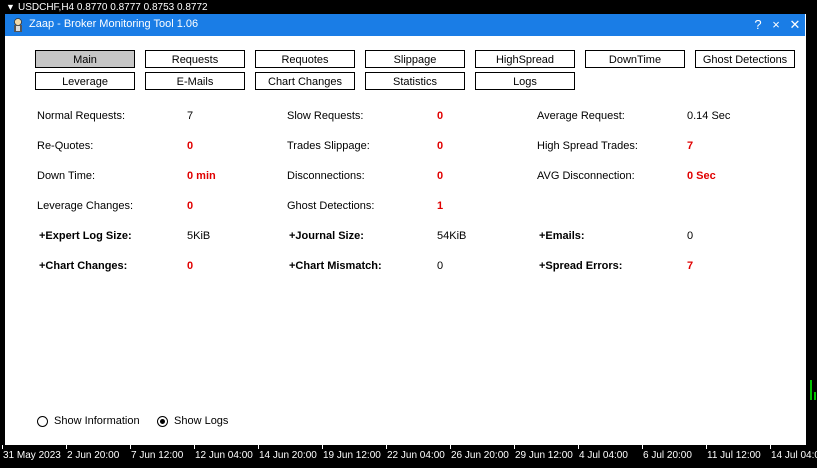 The width and height of the screenshot is (817, 468). Describe the element at coordinates (190, 206) in the screenshot. I see `leverage-changes-value: 0` at that location.